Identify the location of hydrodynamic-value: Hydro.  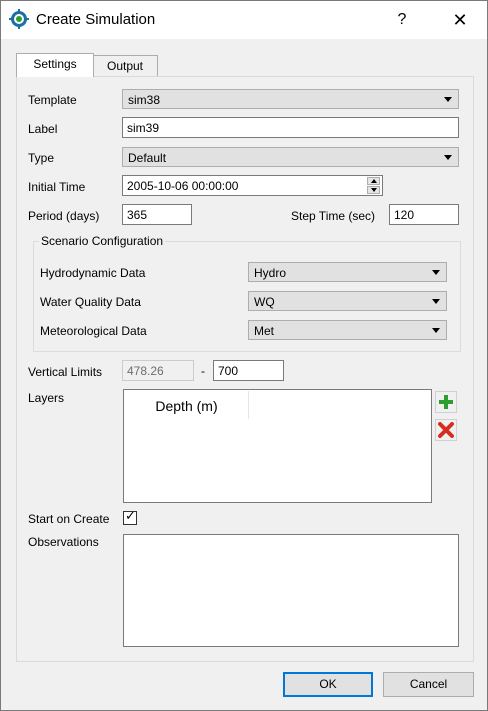
(270, 273).